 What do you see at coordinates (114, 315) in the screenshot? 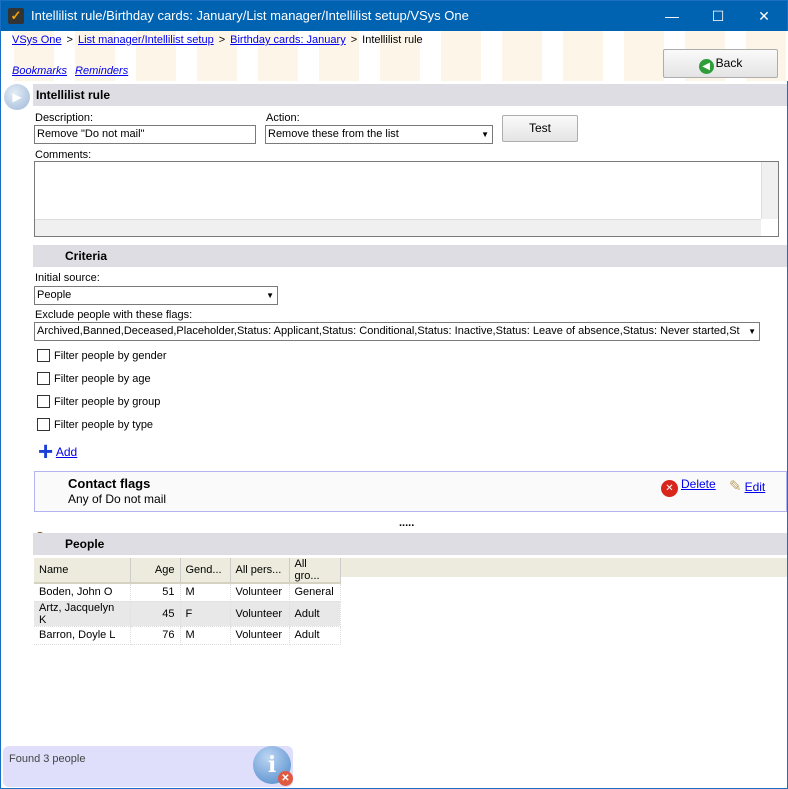
I see `exclude-flags-label: Exclude people with these flags:` at bounding box center [114, 315].